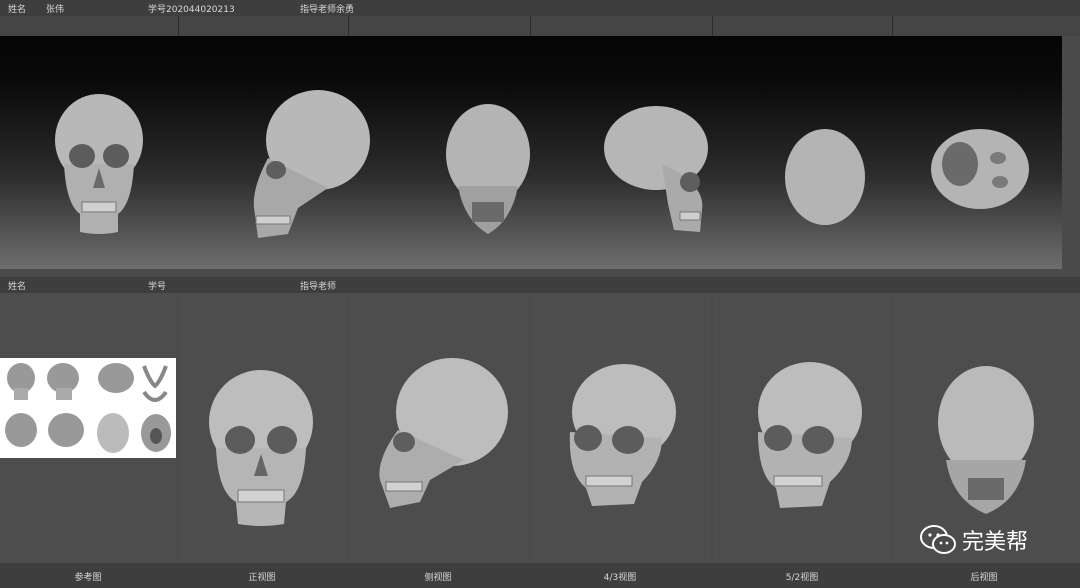 This screenshot has height=588, width=1080. I want to click on skull-side, so click(443, 433).